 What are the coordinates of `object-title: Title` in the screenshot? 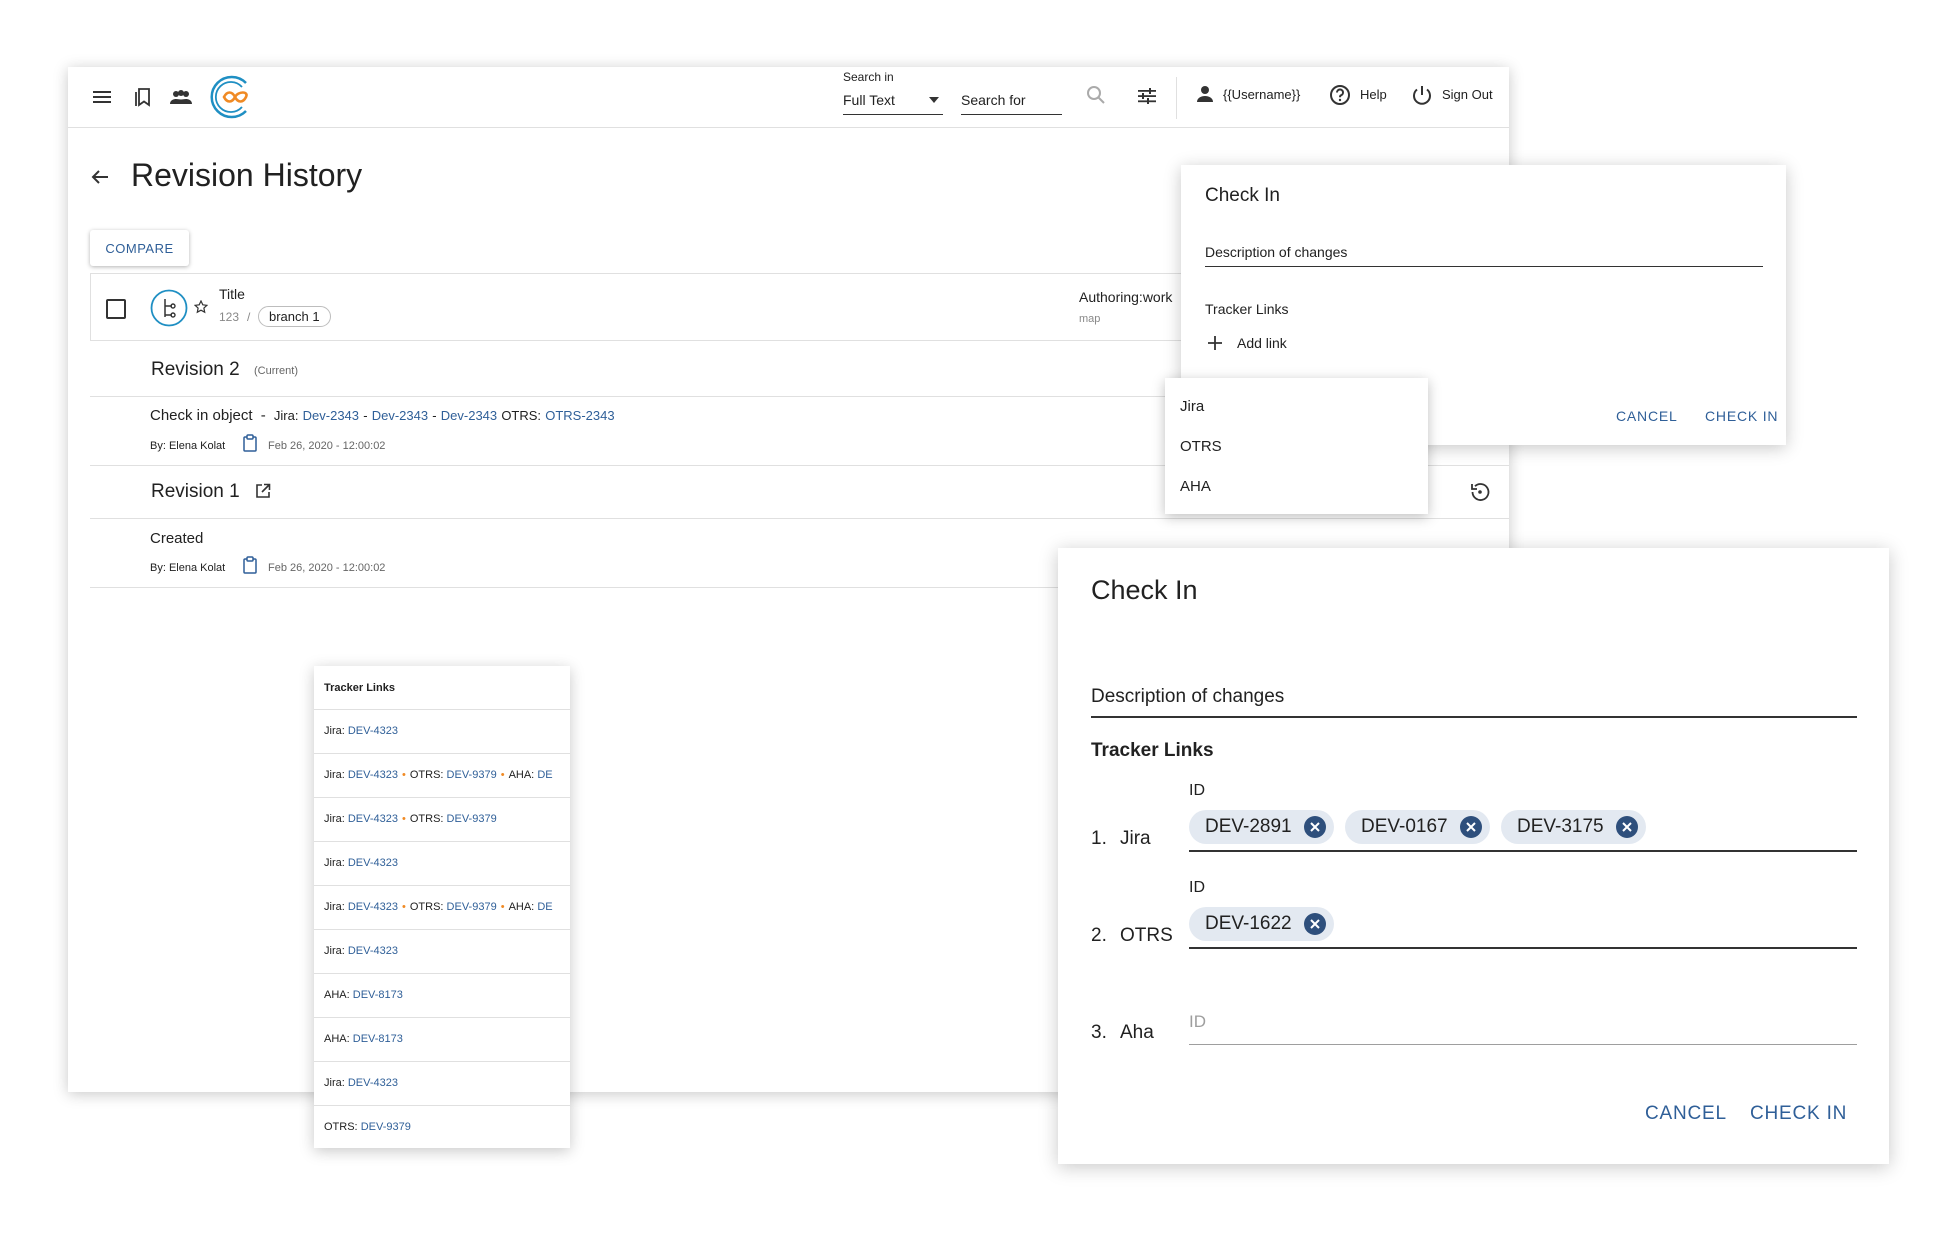 It's located at (232, 294).